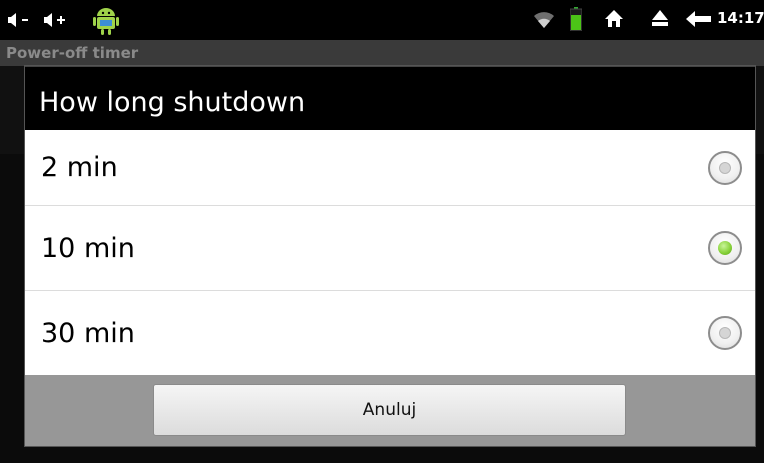  Describe the element at coordinates (576, 19) in the screenshot. I see `battery-icon` at that location.